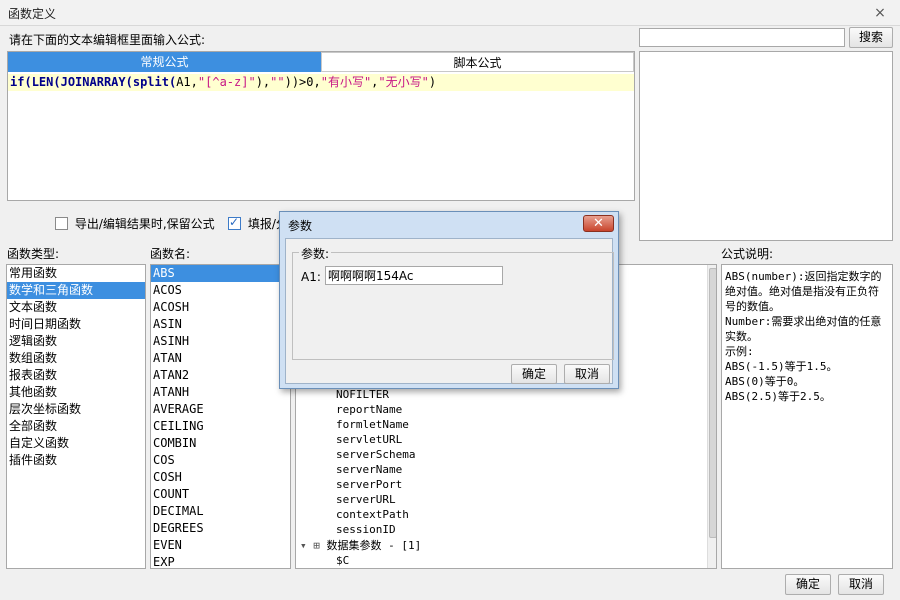 The image size is (900, 600). I want to click on formula-token: if(, so click(21, 82).